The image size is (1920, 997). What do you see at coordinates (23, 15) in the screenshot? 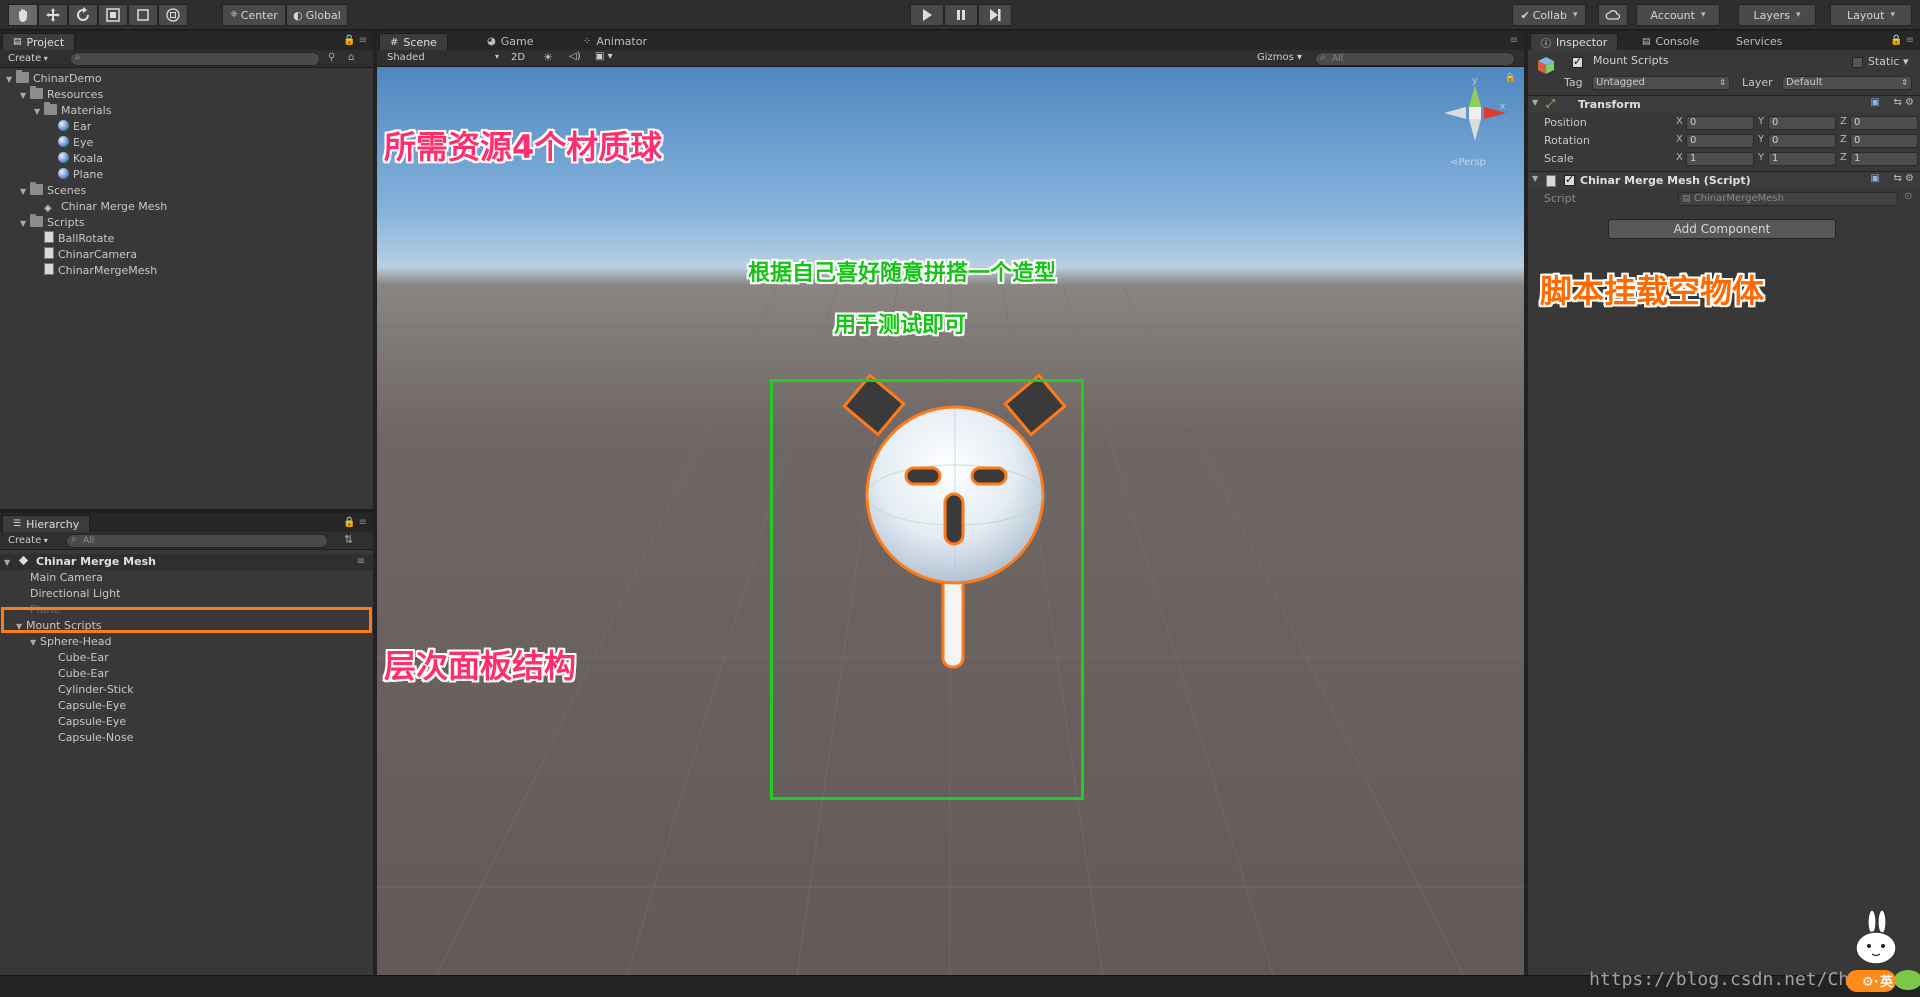
I see `hand-tool-button` at bounding box center [23, 15].